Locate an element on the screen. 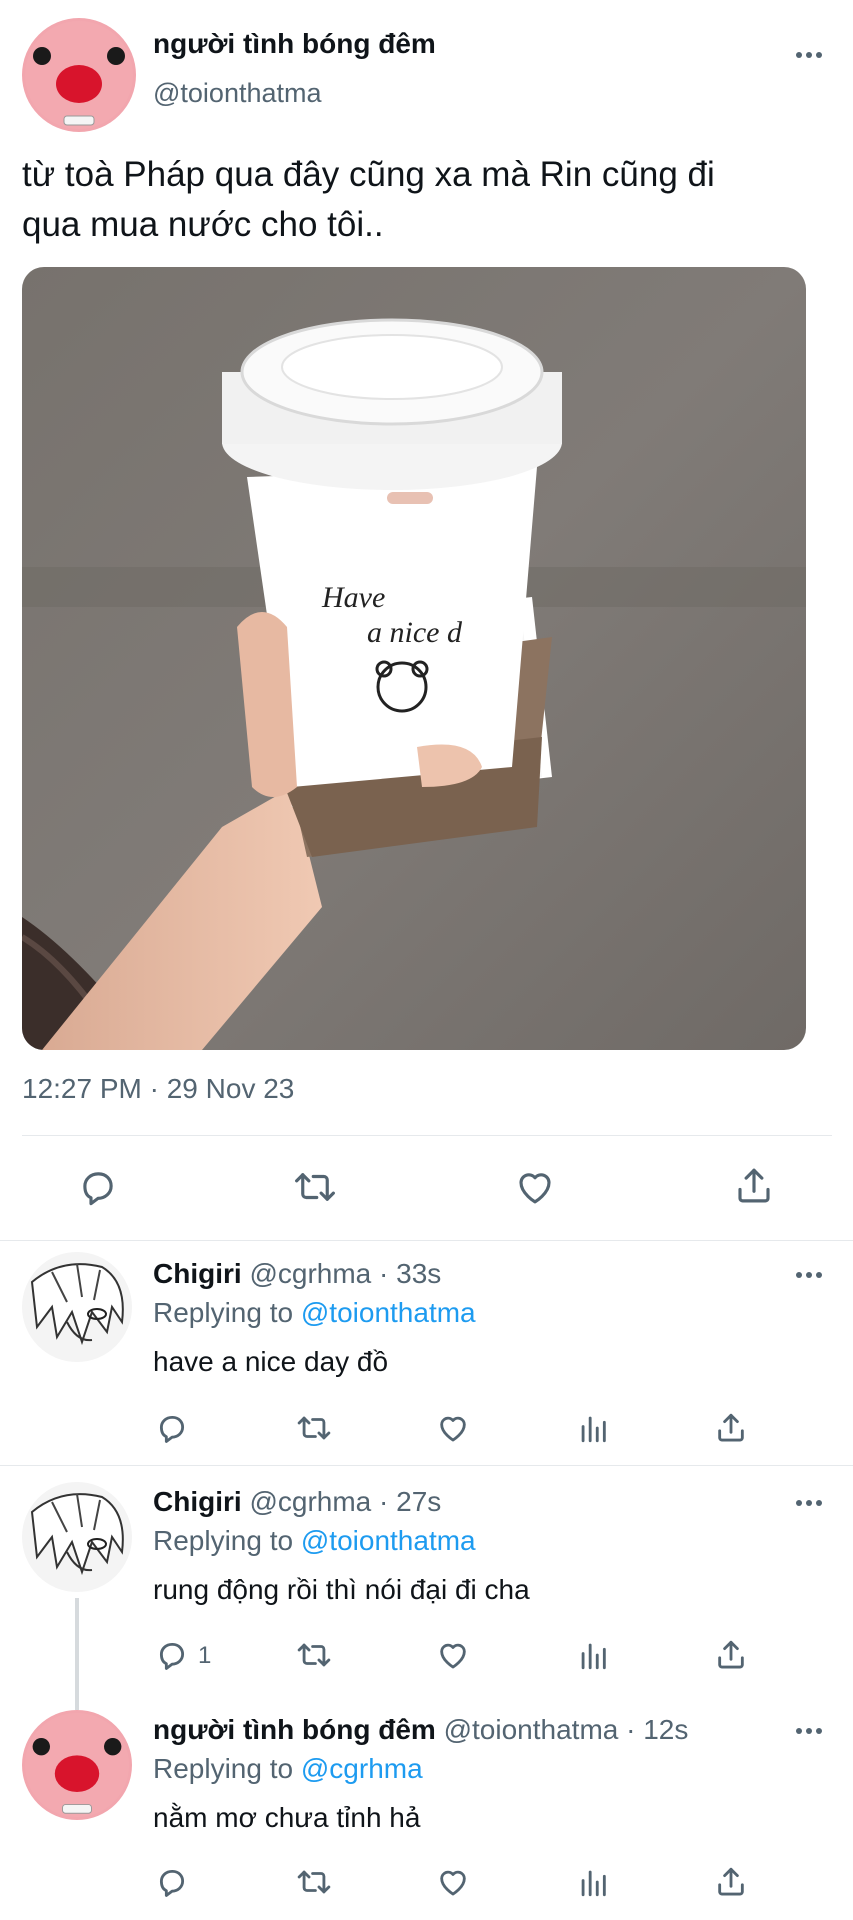 The image size is (853, 1920). replying-to: Replying to @cgrhma is located at coordinates (288, 1769).